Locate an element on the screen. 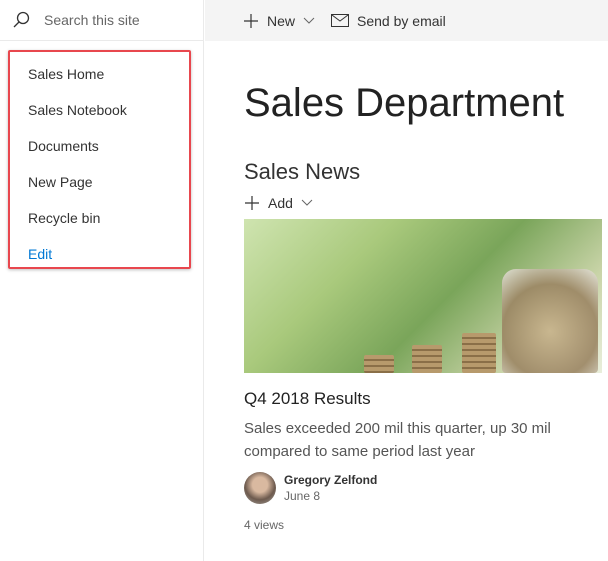 This screenshot has height=561, width=608. nav-edit-link: Edit is located at coordinates (99, 256).